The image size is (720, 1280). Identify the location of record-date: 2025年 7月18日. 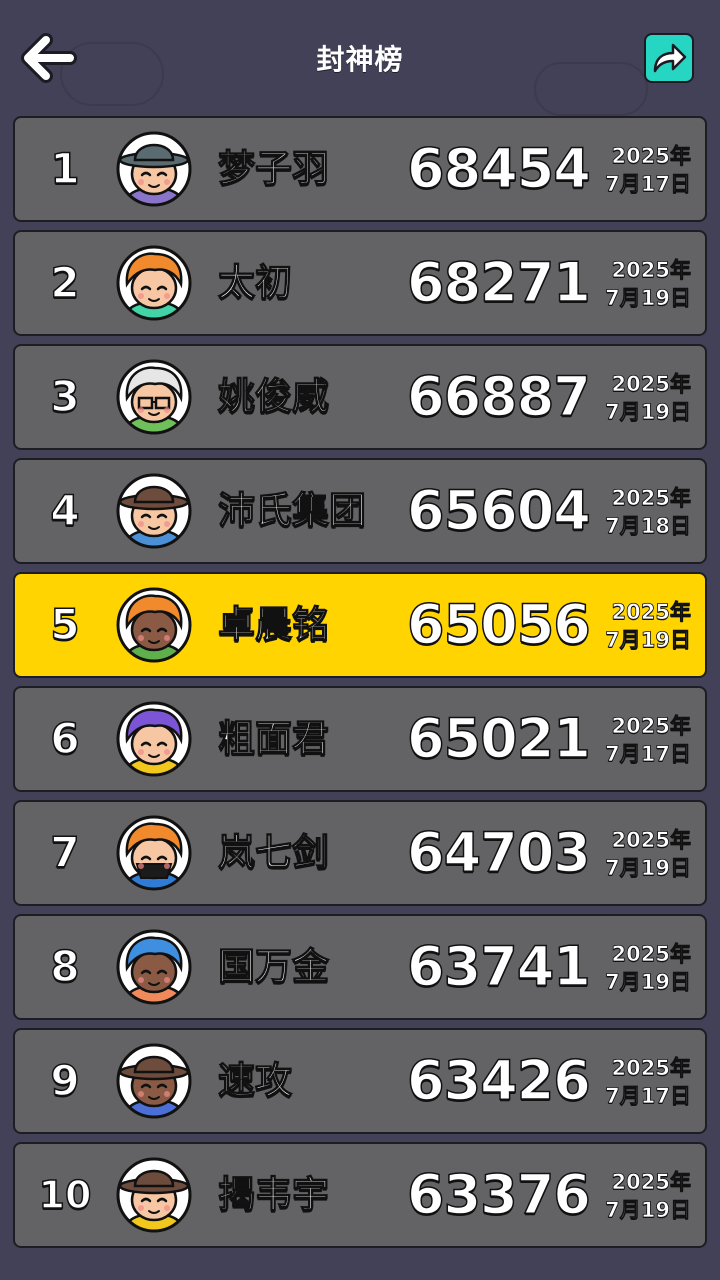
(648, 512).